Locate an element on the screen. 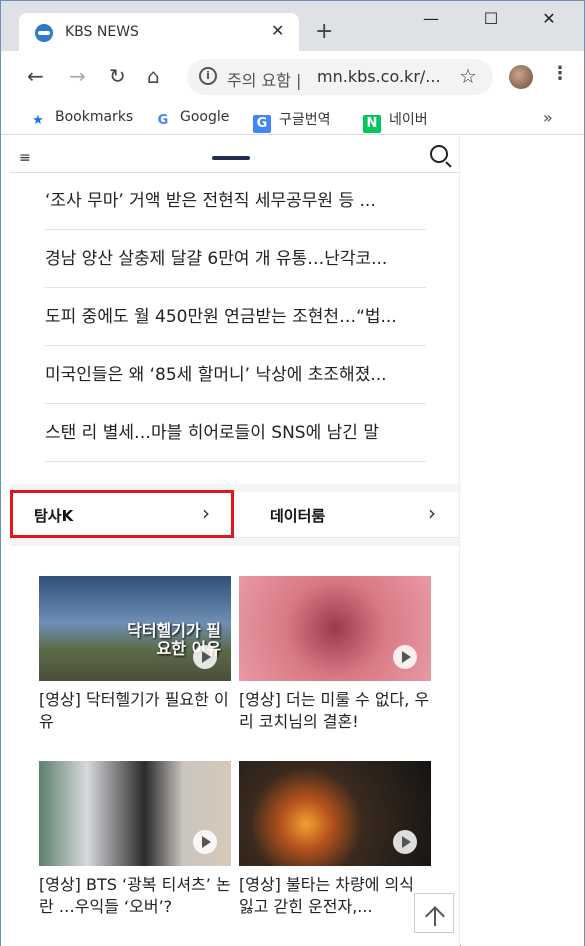 The height and width of the screenshot is (946, 585). news-headline: 스탠 리 별세…마블 히어로들이 SNS에 남긴 말 is located at coordinates (235, 433).